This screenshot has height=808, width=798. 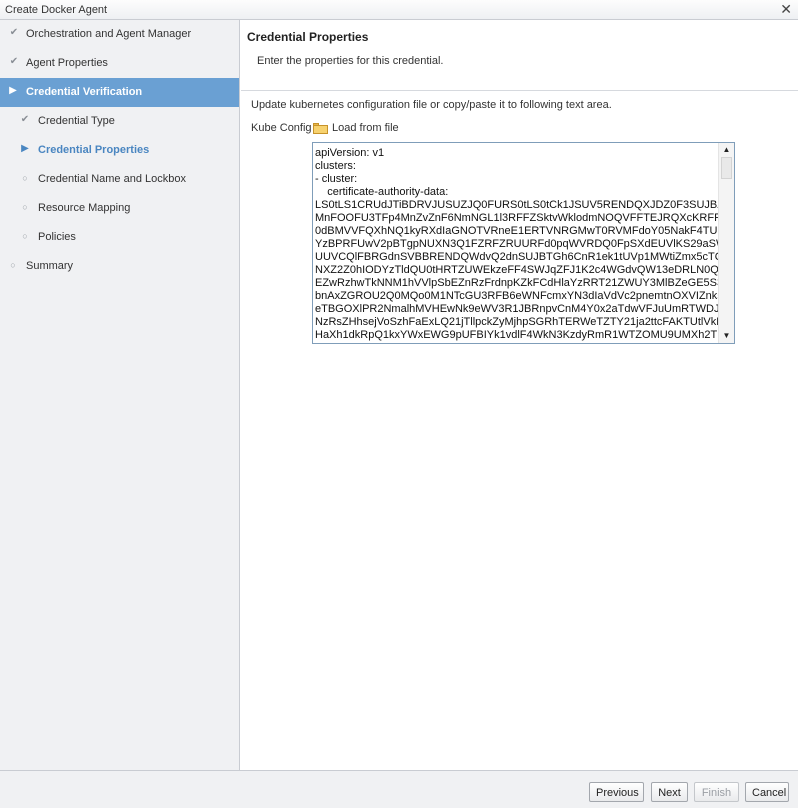 What do you see at coordinates (399, 789) in the screenshot?
I see `wizard-footer: Previous Next Finish Cancel` at bounding box center [399, 789].